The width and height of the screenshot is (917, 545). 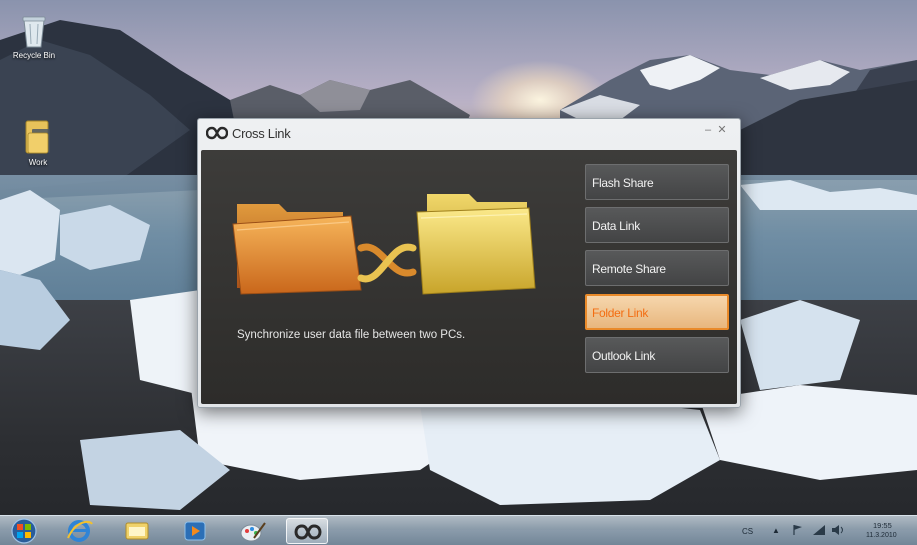 What do you see at coordinates (838, 530) in the screenshot?
I see `volume-icon` at bounding box center [838, 530].